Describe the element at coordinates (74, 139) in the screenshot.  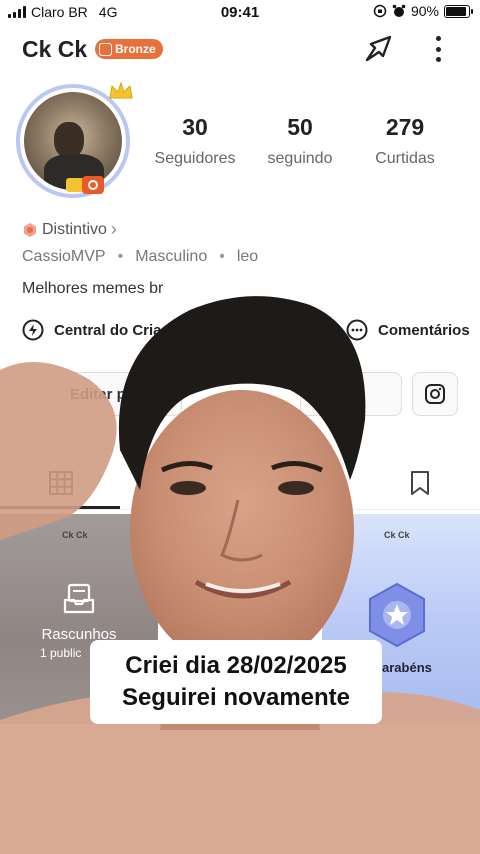
I see `avatar` at that location.